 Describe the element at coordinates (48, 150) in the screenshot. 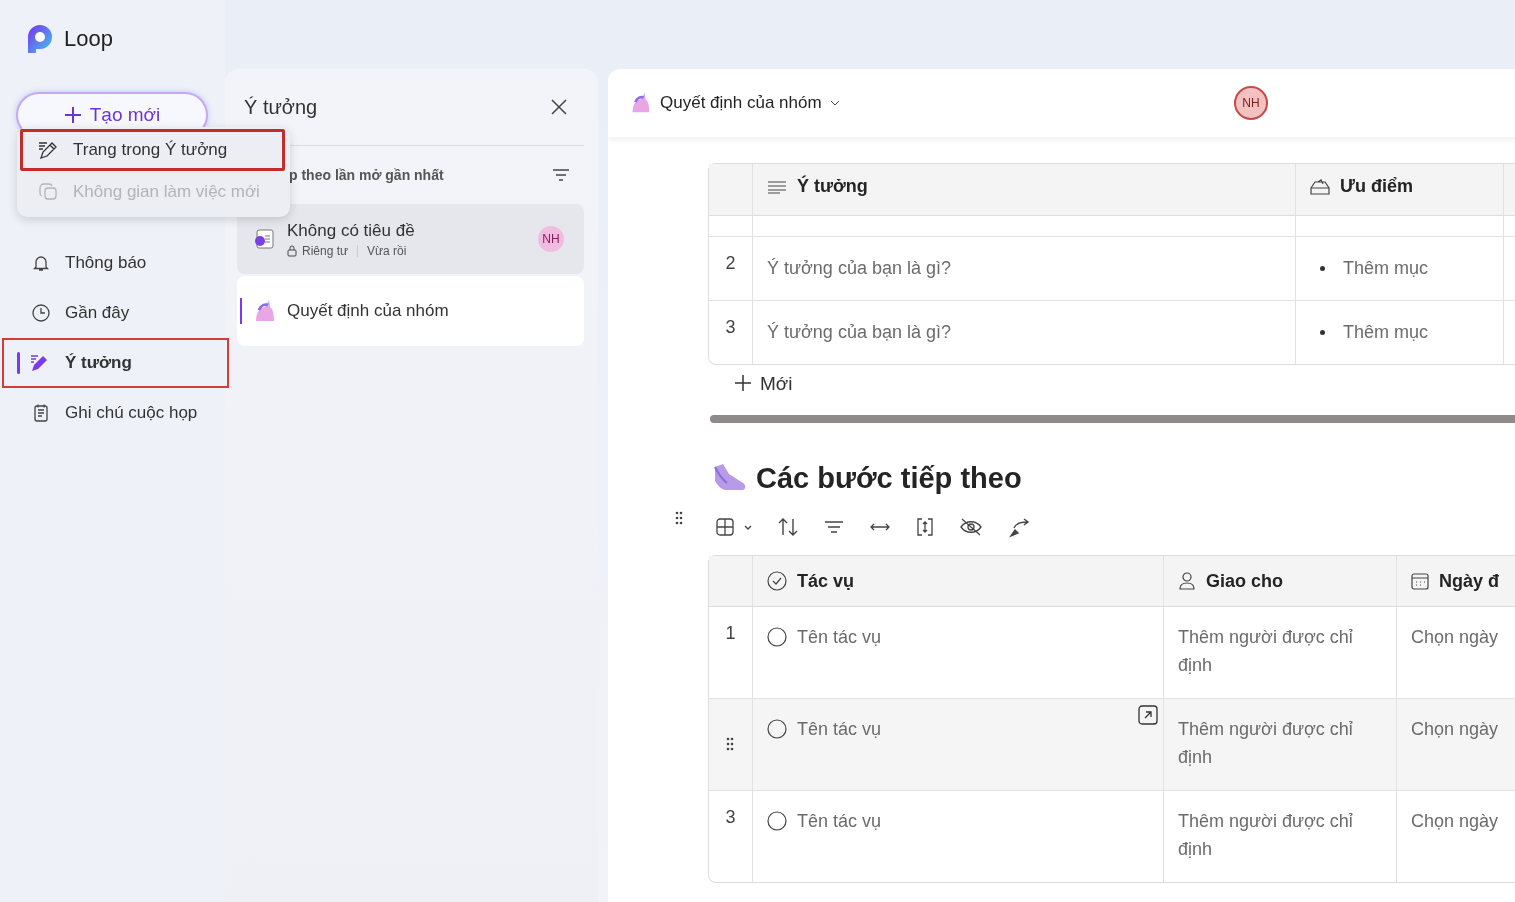

I see `pen-icon` at that location.